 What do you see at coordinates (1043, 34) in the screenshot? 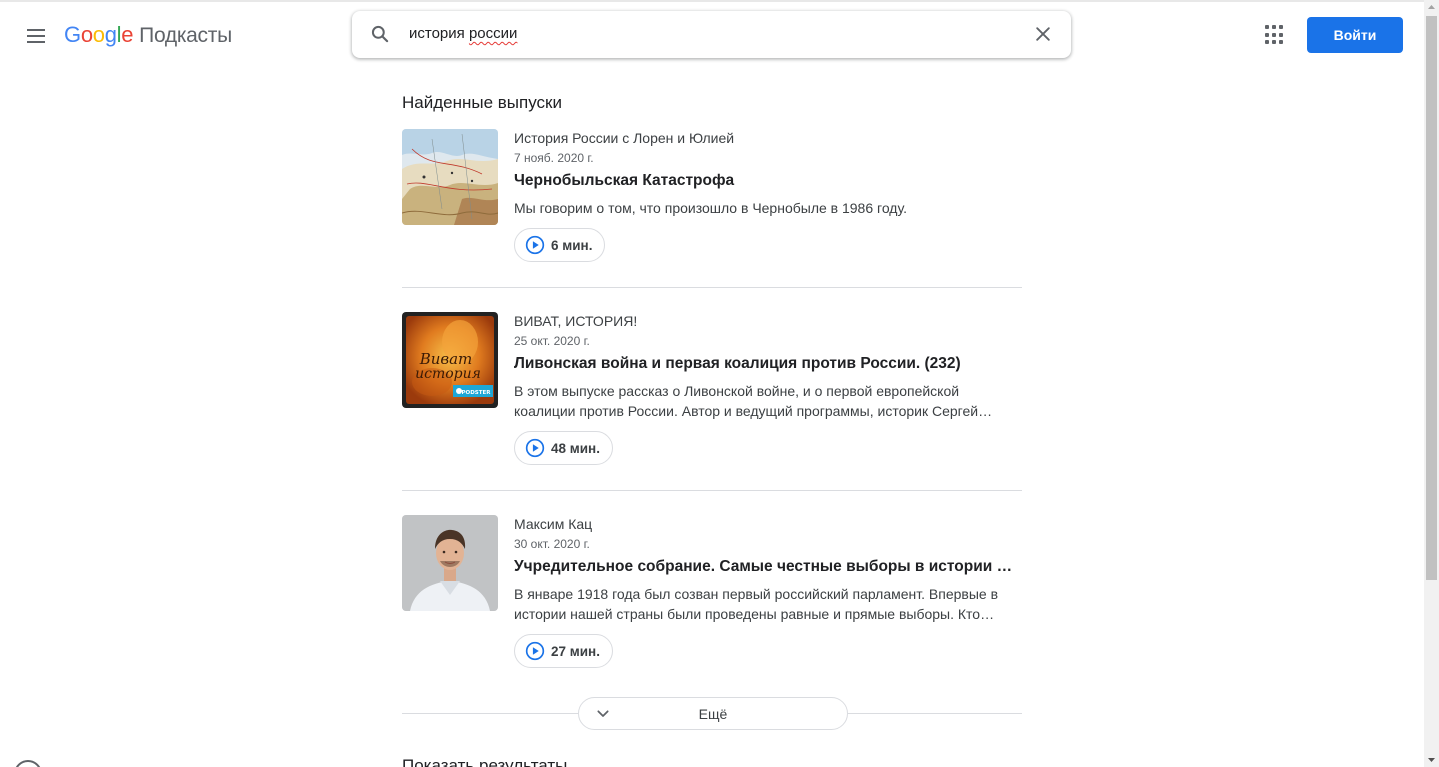
I see `close-icon` at bounding box center [1043, 34].